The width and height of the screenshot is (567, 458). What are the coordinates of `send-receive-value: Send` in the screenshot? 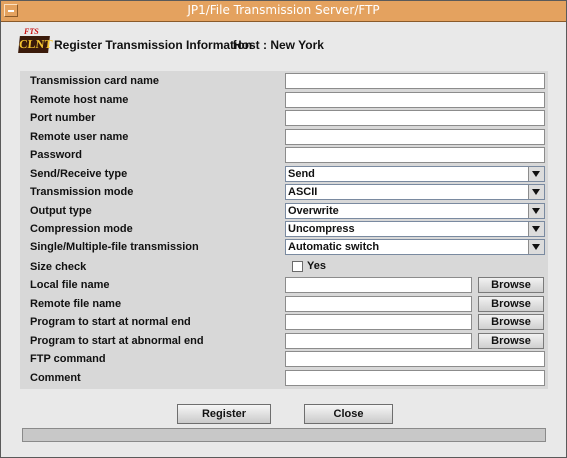 It's located at (301, 174).